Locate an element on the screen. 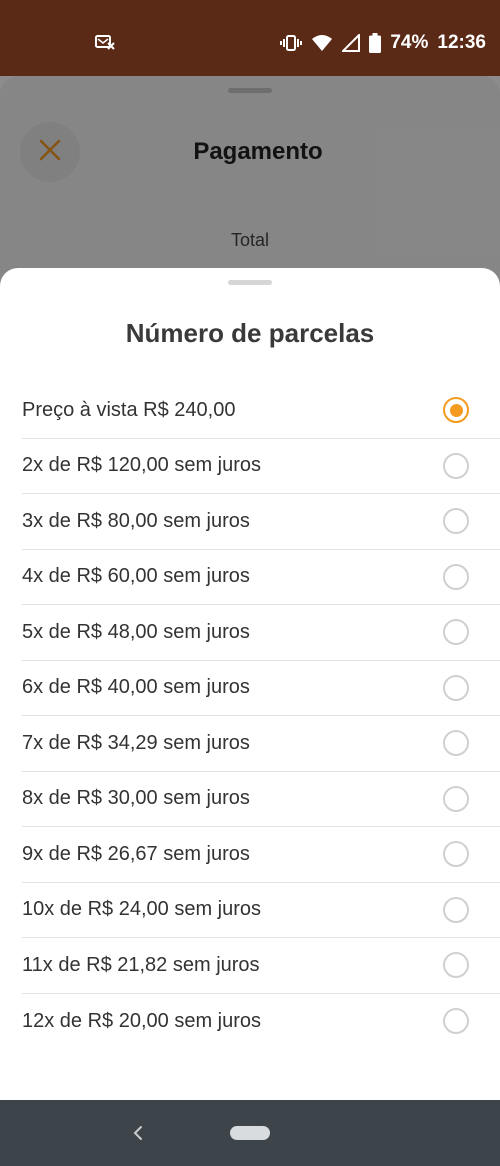 The width and height of the screenshot is (500, 1166). installment-option-label: 4x de R$ 60,00 sem juros is located at coordinates (136, 576).